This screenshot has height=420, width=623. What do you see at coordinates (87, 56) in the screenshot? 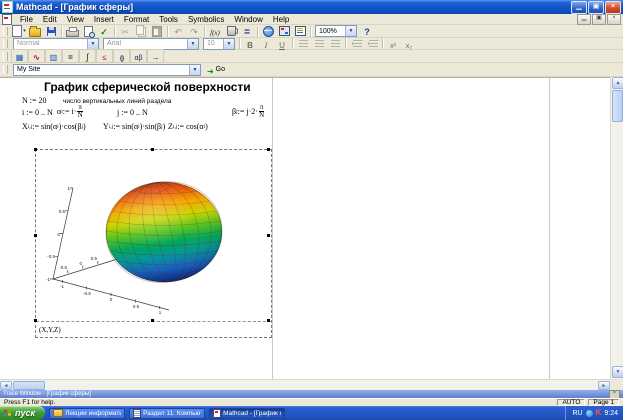
I see `calculus-palette-button` at bounding box center [87, 56].